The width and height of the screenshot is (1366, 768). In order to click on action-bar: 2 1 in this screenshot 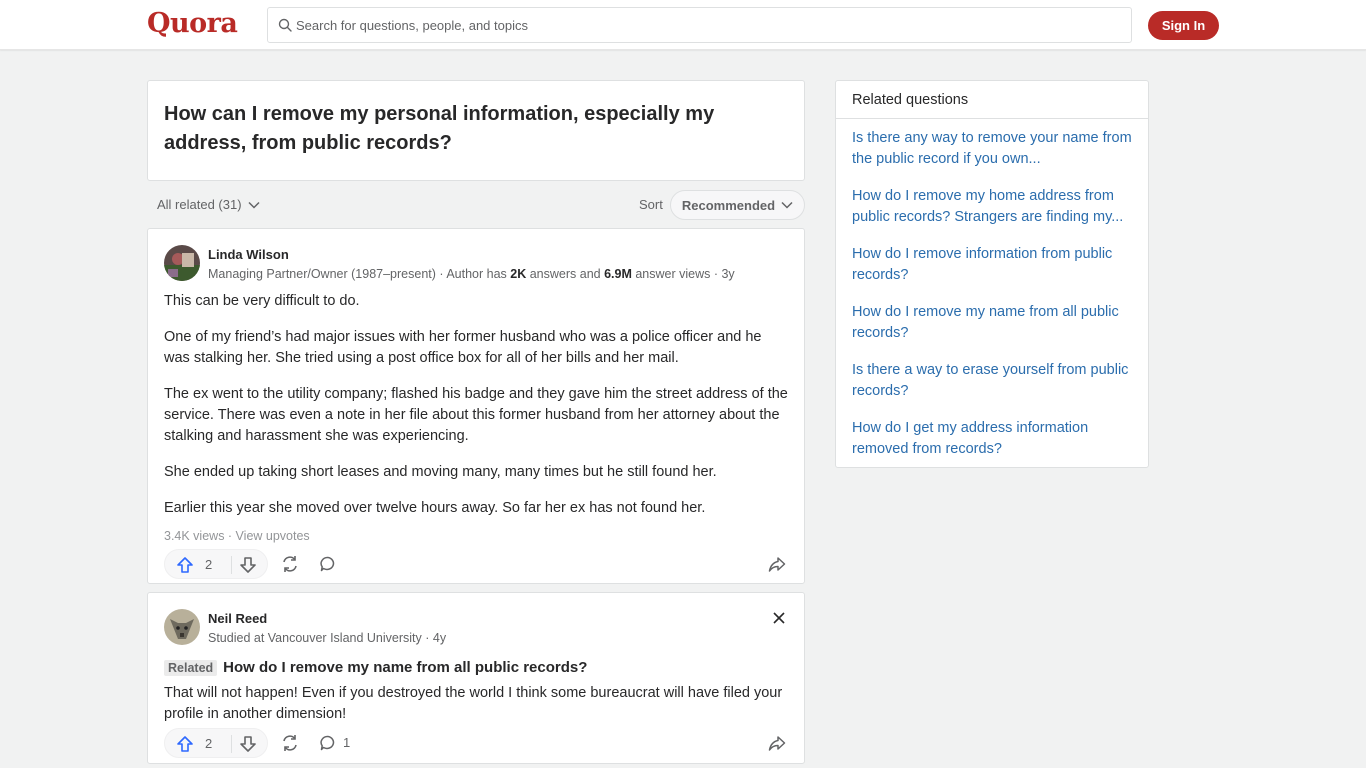, I will do `click(477, 743)`.